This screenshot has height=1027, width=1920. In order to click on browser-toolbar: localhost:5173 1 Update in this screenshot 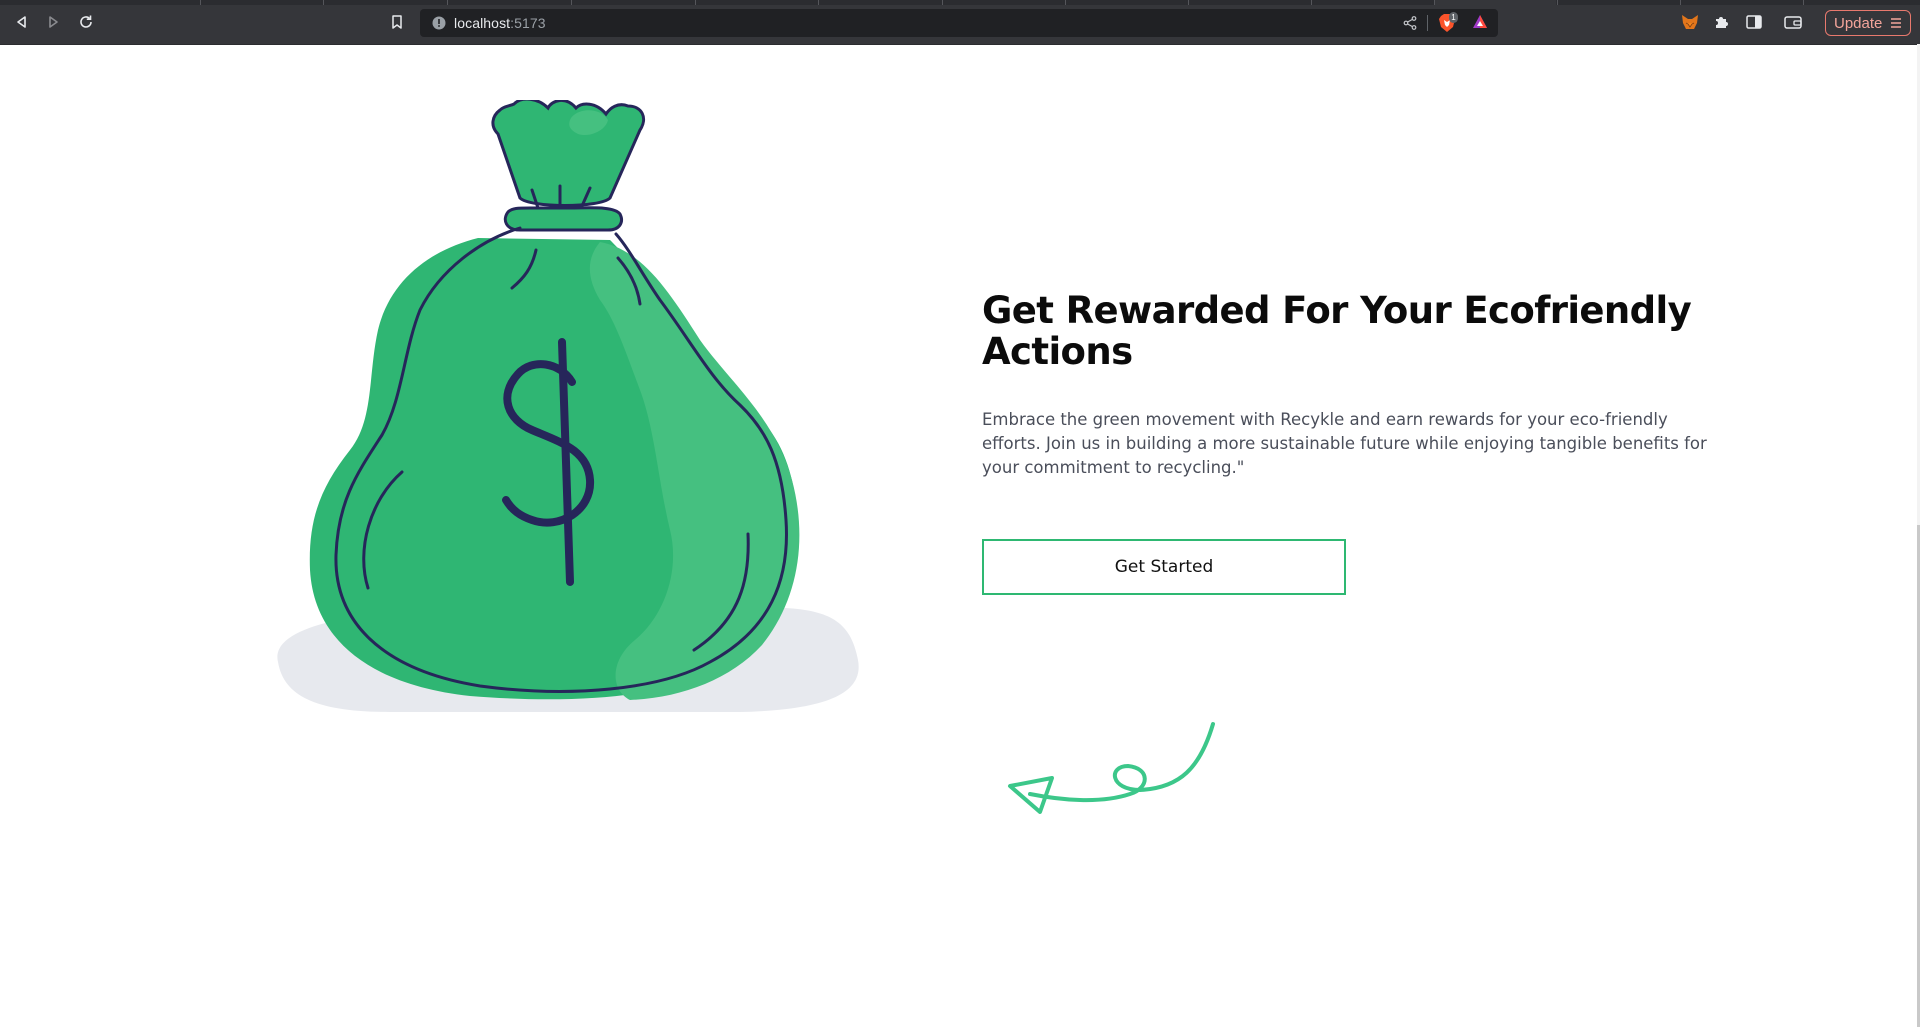, I will do `click(960, 22)`.